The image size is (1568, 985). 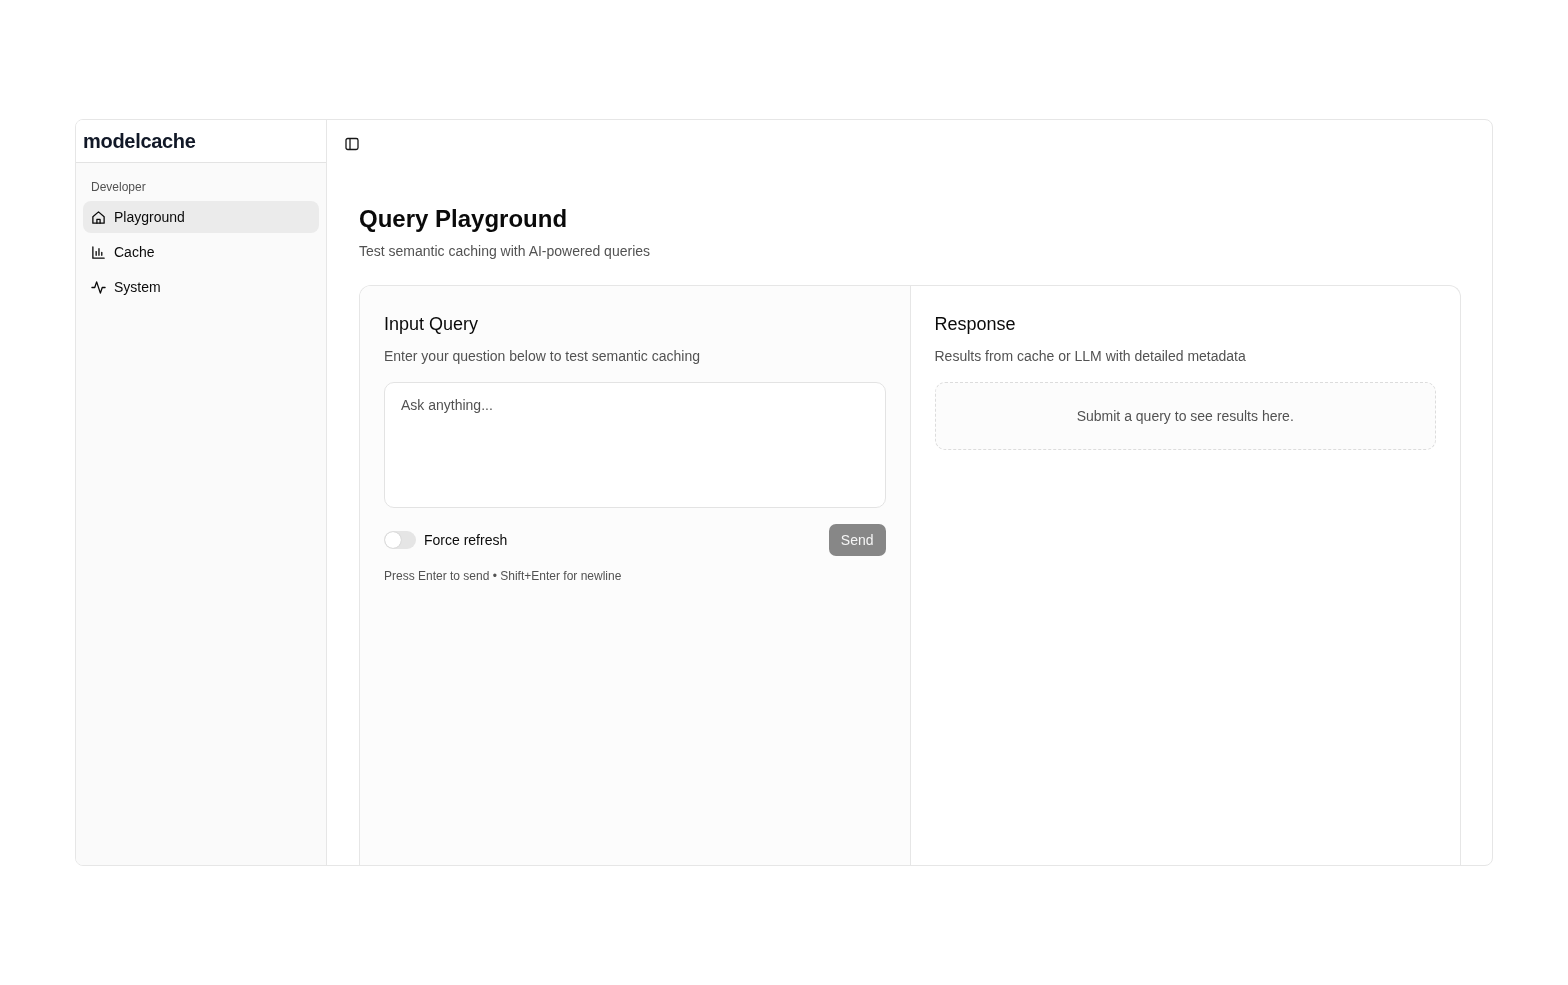 What do you see at coordinates (1185, 416) in the screenshot?
I see `empty-results-message: Submit a query to see results here.` at bounding box center [1185, 416].